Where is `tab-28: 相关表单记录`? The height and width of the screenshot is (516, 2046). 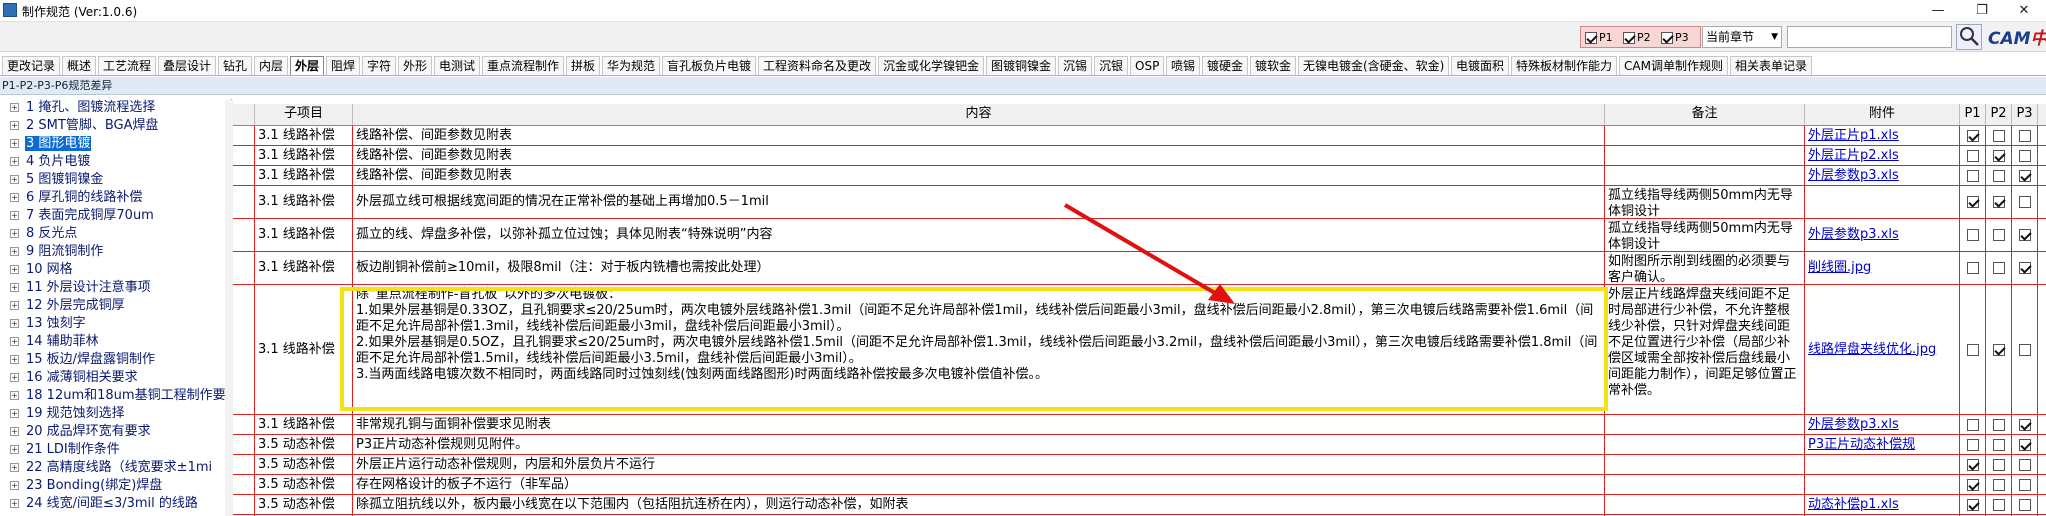
tab-28: 相关表单记录 is located at coordinates (1771, 65).